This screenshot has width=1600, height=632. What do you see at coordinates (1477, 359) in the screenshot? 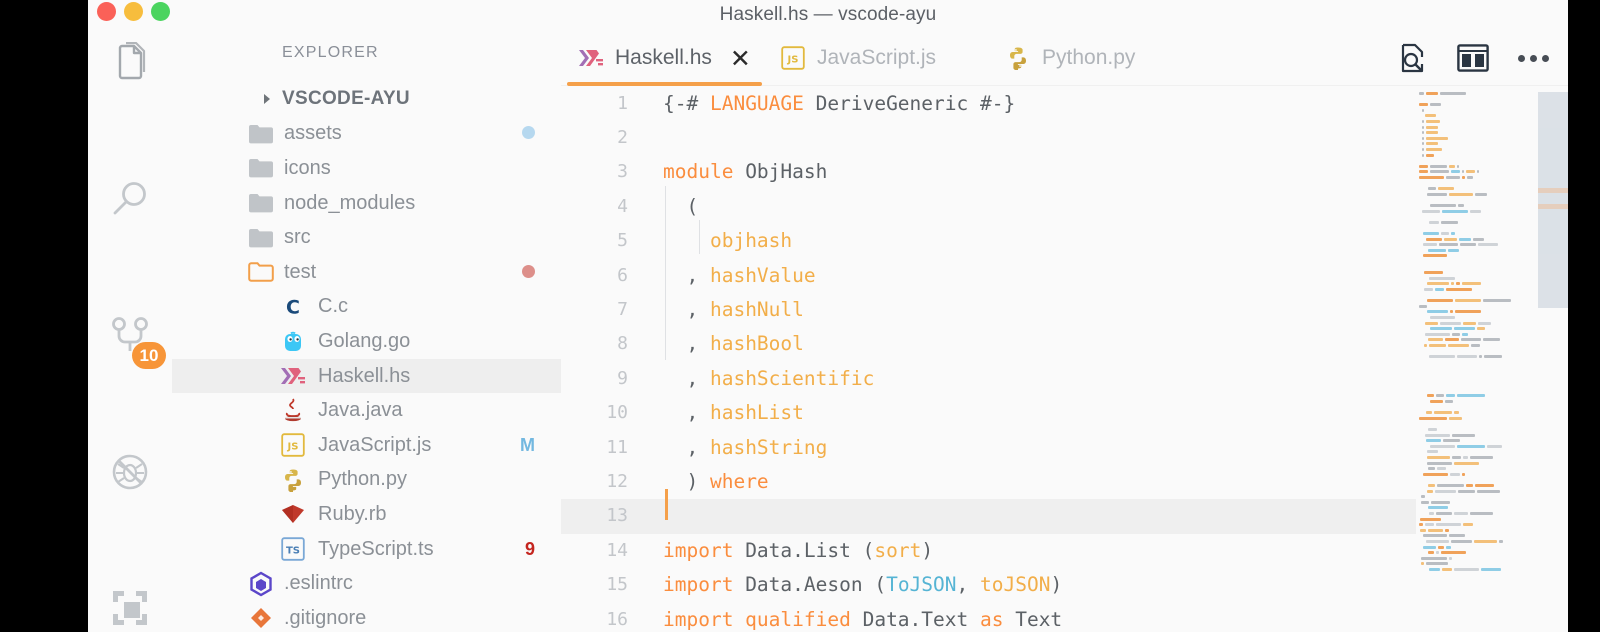
I see `minimap` at bounding box center [1477, 359].